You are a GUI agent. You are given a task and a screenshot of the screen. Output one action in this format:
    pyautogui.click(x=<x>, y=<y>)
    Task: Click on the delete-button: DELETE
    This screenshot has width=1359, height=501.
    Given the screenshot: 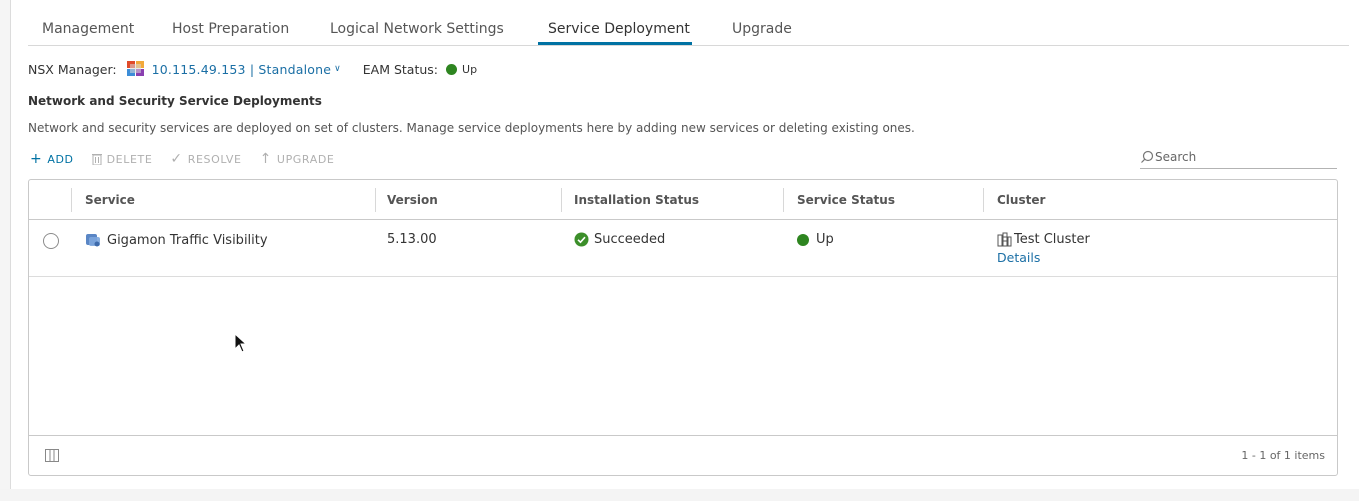 What is the action you would take?
    pyautogui.click(x=122, y=159)
    